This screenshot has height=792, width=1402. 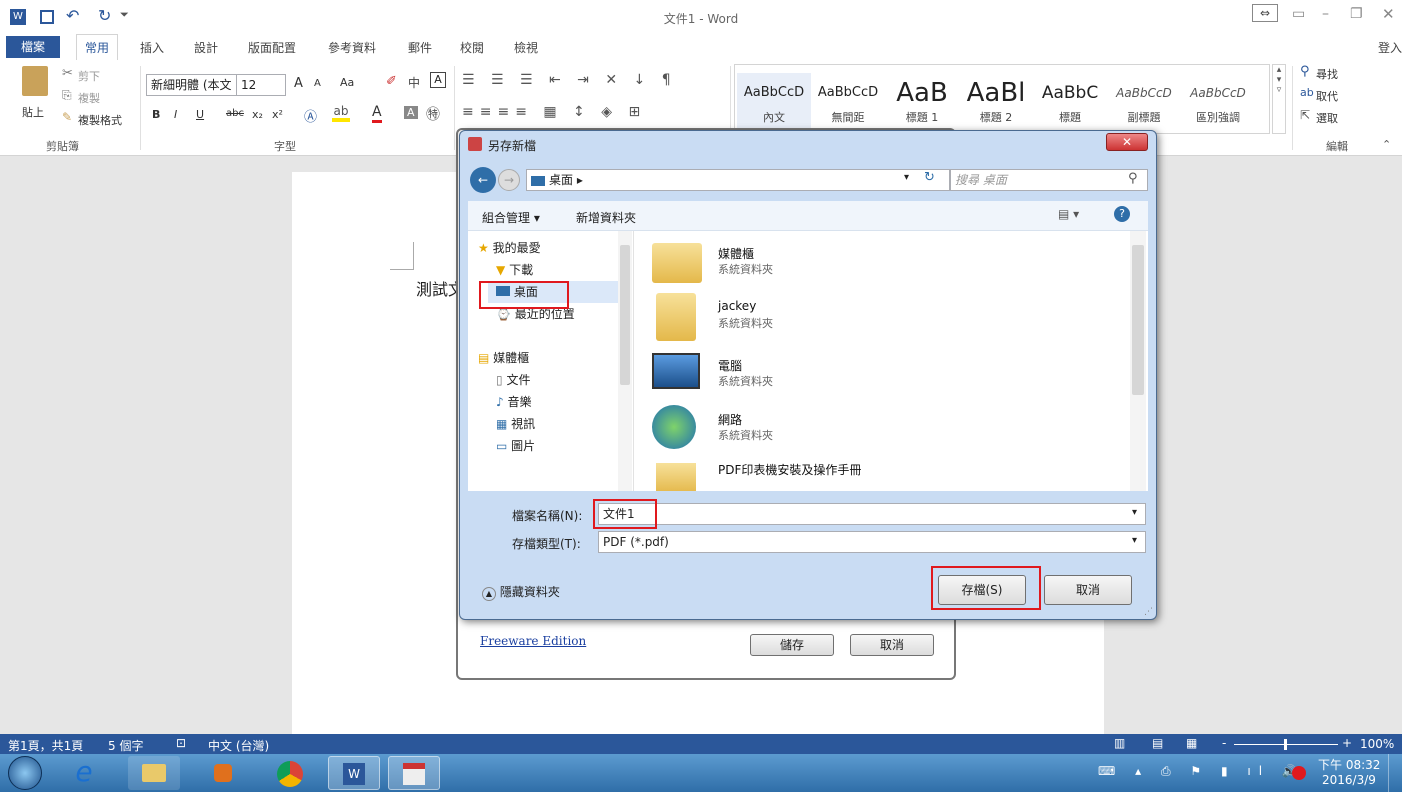 What do you see at coordinates (152, 48) in the screenshot?
I see `tab-insert: 插入` at bounding box center [152, 48].